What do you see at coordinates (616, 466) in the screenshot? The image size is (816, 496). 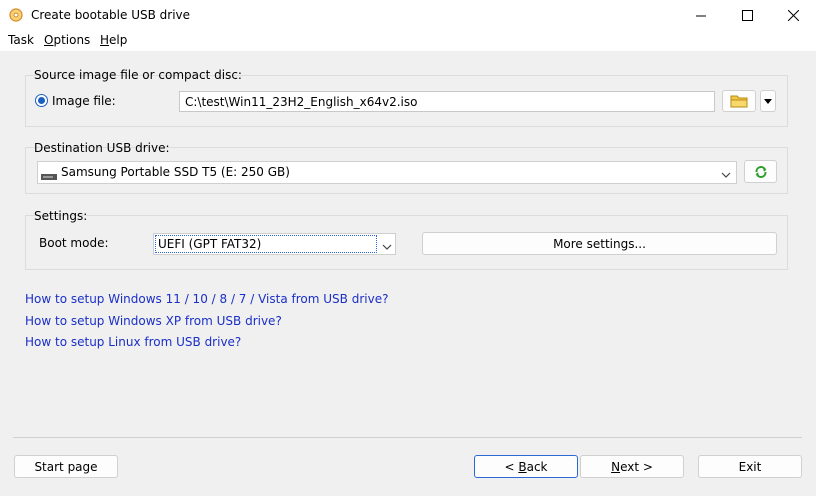 I see `next-button-accel: N` at bounding box center [616, 466].